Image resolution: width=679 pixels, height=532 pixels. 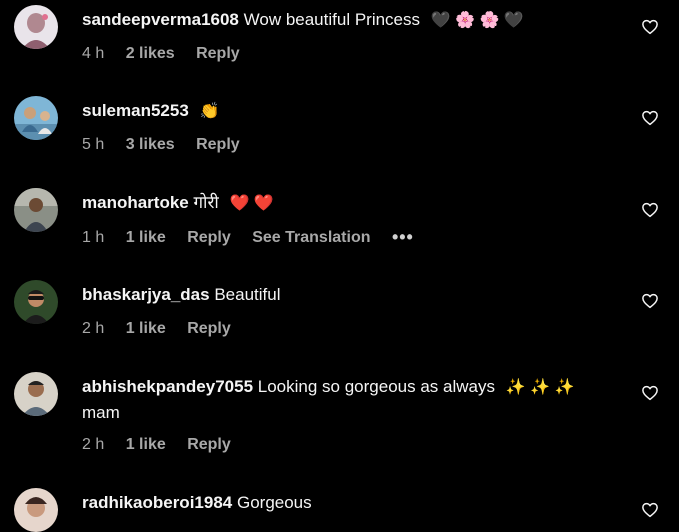 I want to click on comment-meta: 4 h 2 likes Reply, so click(x=169, y=54).